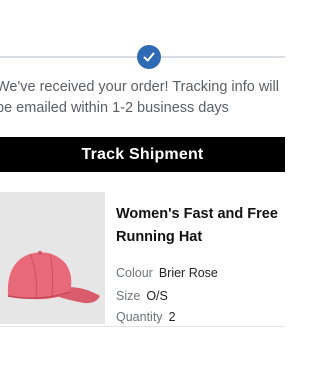 This screenshot has width=320, height=380. I want to click on quantity-label: Quantity, so click(139, 317).